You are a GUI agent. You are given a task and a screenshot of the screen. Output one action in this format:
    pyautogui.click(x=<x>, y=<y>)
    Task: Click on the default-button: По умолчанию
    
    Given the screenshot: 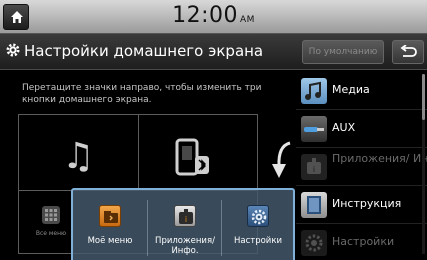 What is the action you would take?
    pyautogui.click(x=343, y=52)
    